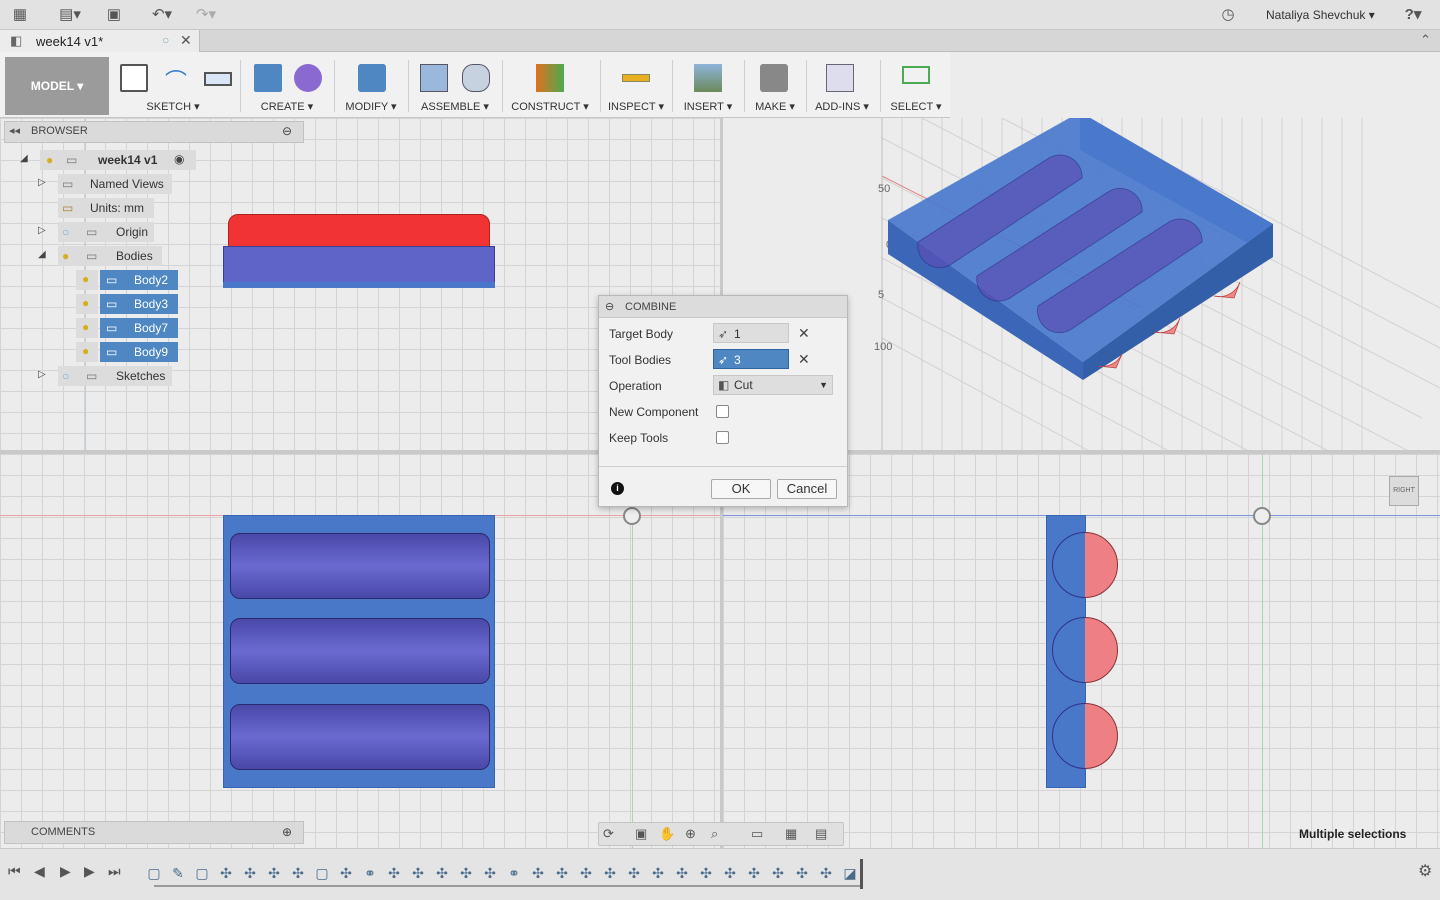  What do you see at coordinates (1262, 516) in the screenshot?
I see `origin-marker-icon` at bounding box center [1262, 516].